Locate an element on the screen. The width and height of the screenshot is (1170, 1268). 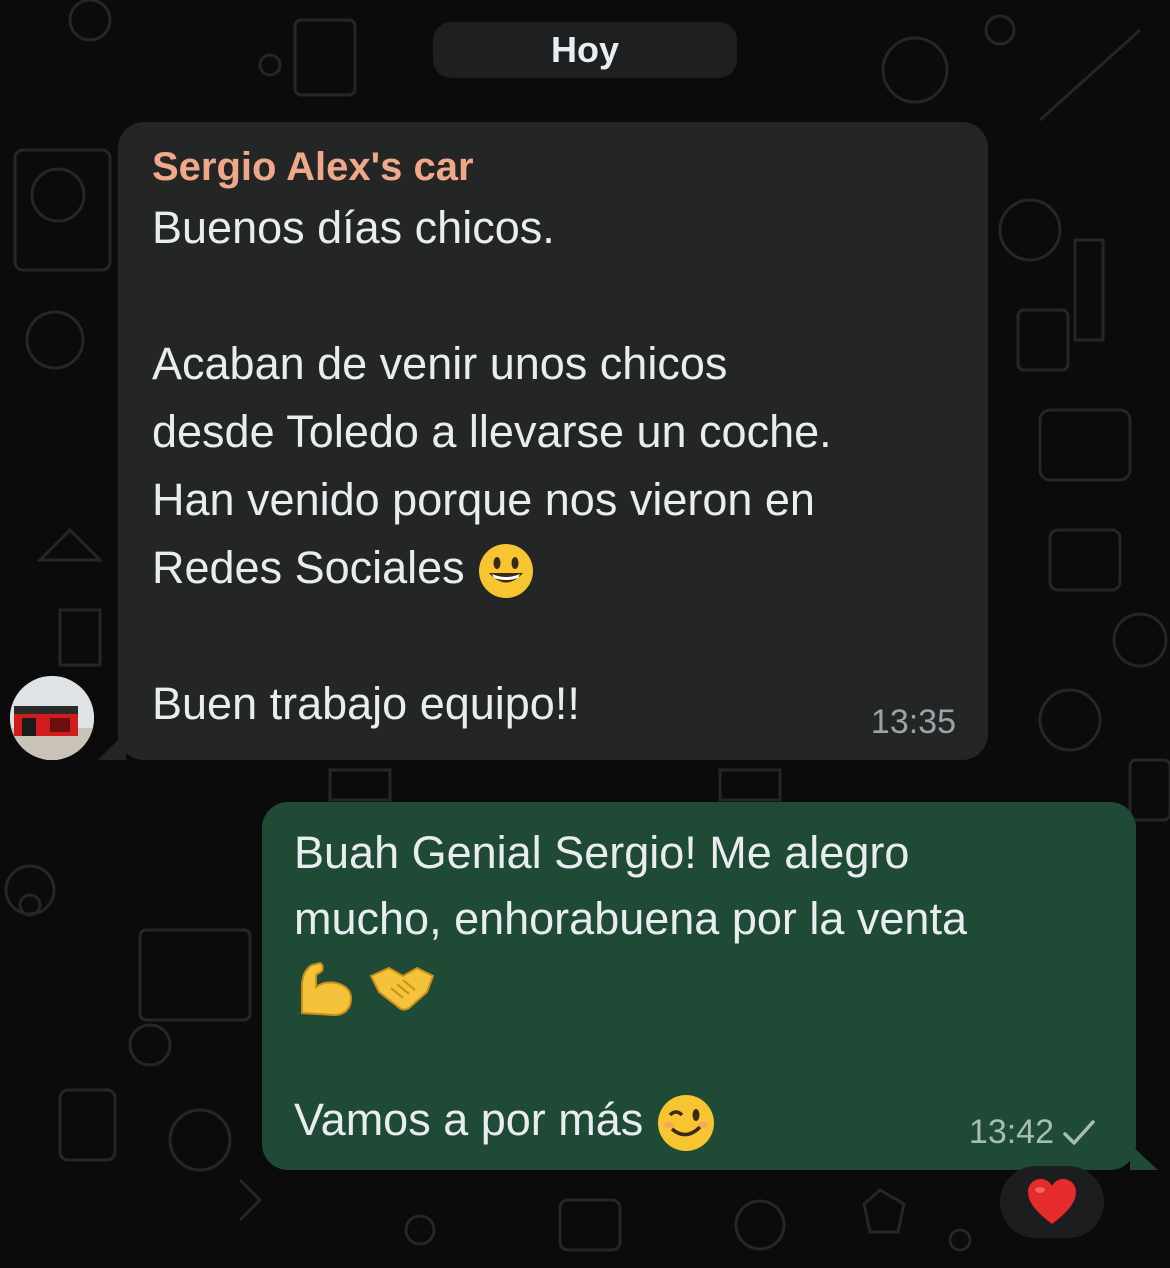
message-line: Buen trabajo equipo!! is located at coordinates (366, 703).